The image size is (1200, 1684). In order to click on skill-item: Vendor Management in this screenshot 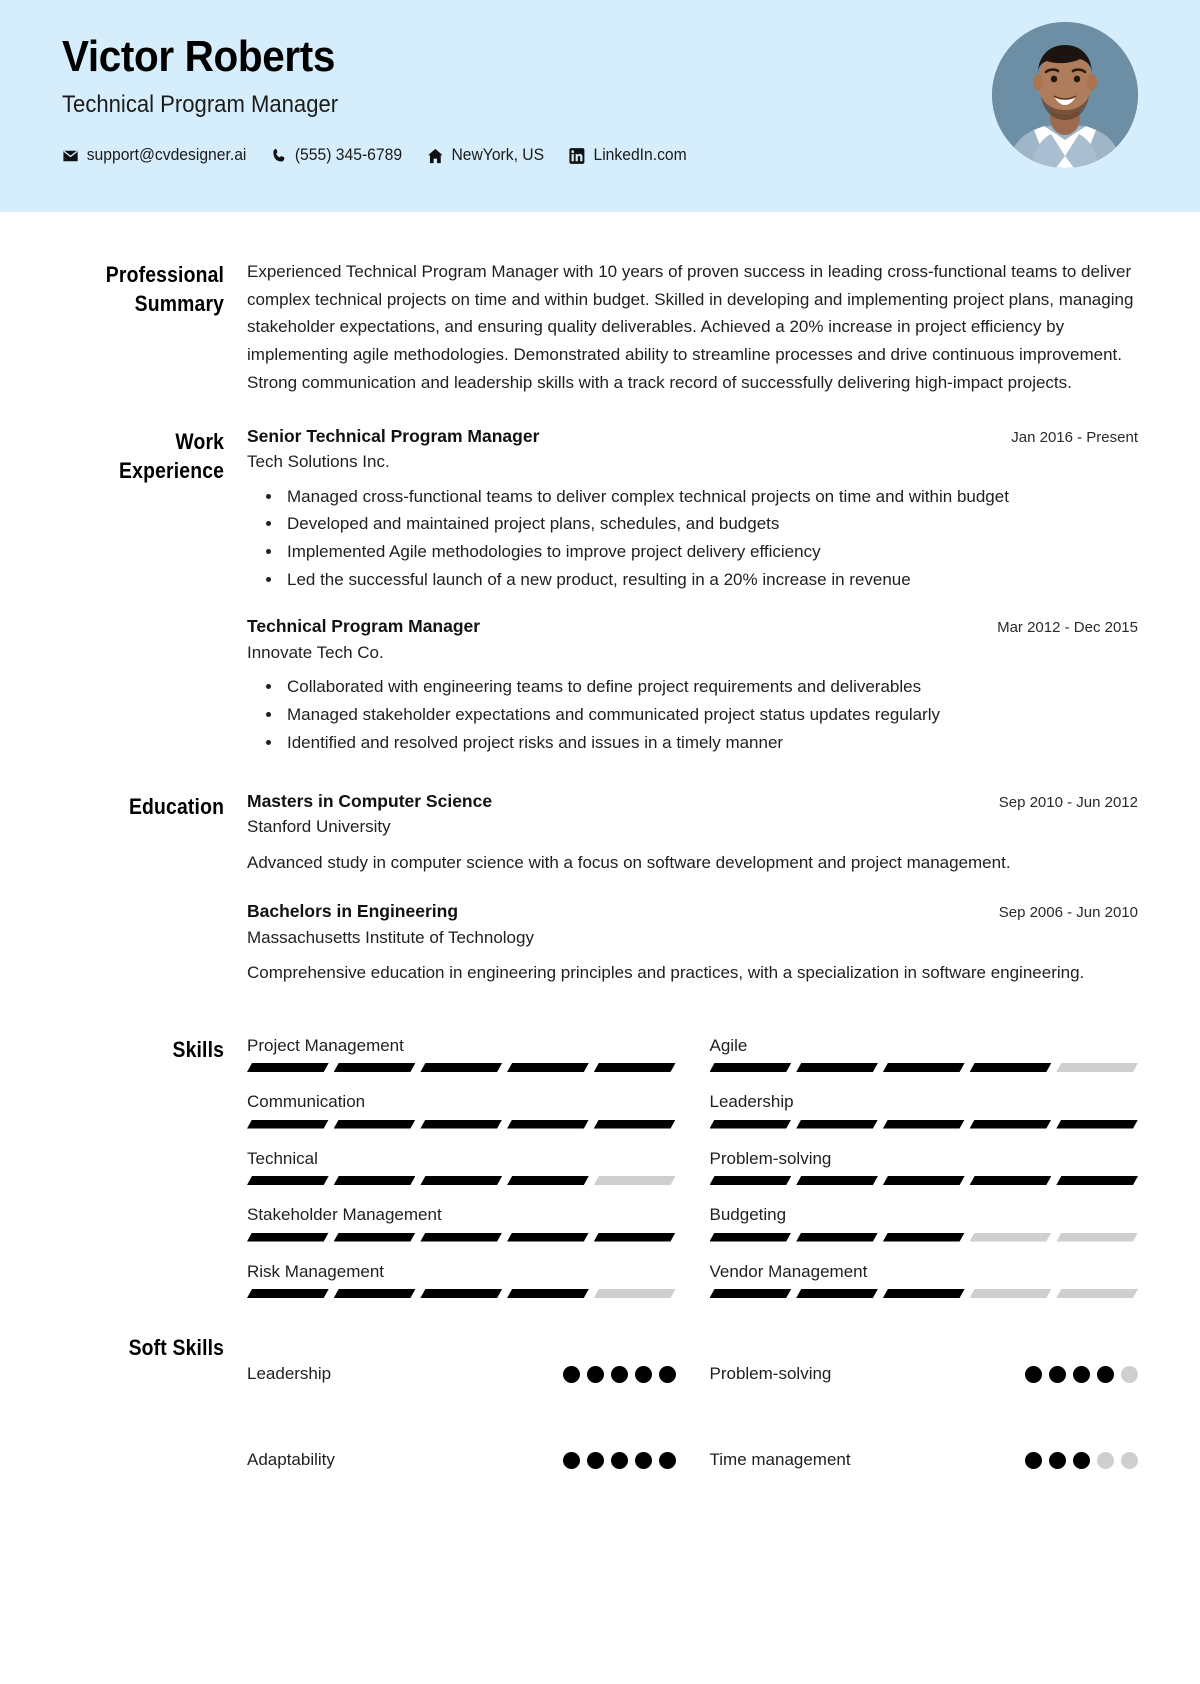, I will do `click(924, 1287)`.